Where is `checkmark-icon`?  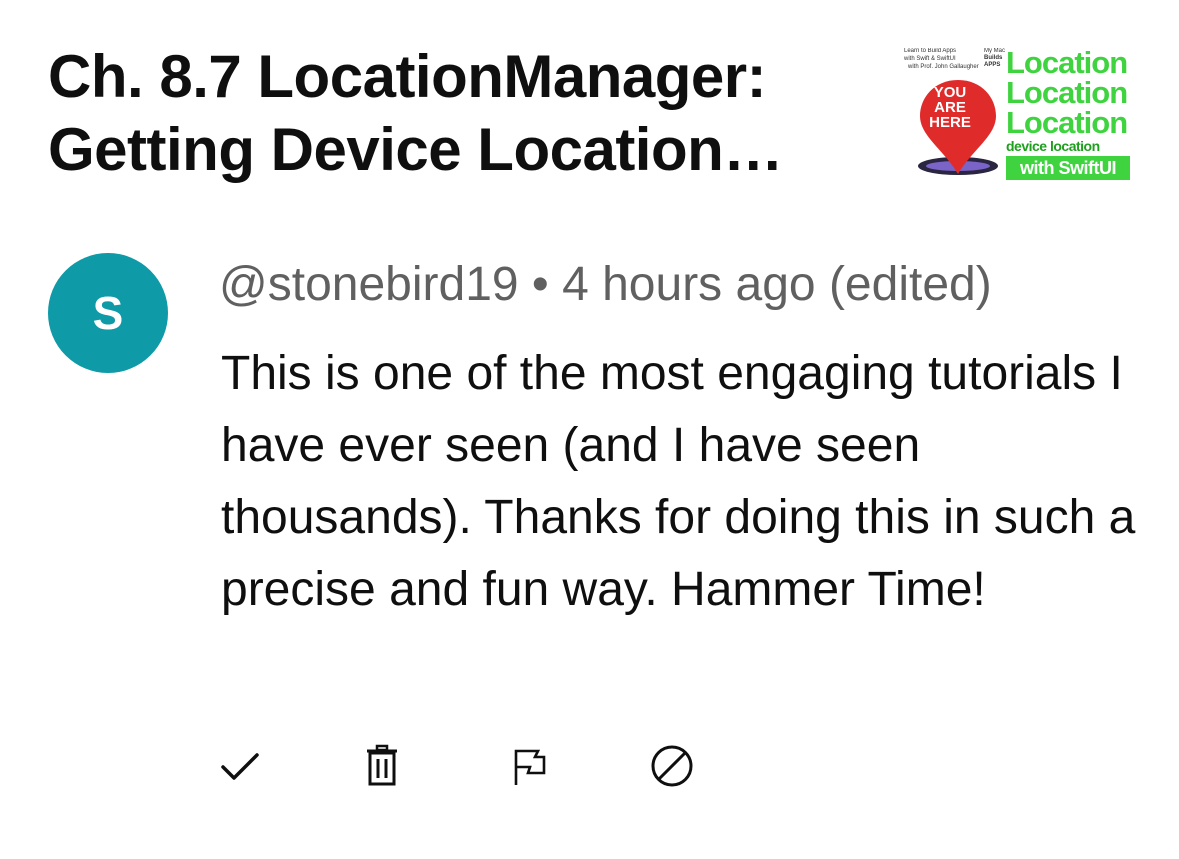
checkmark-icon is located at coordinates (240, 766).